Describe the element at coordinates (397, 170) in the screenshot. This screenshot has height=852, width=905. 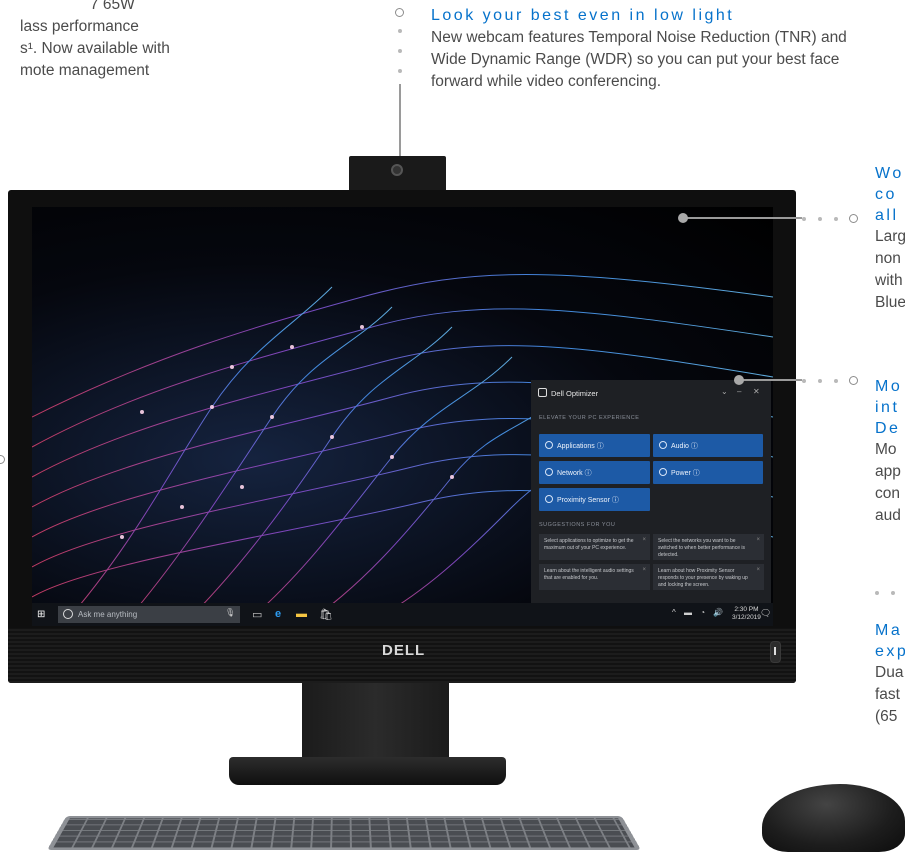
I see `webcam-lens` at that location.